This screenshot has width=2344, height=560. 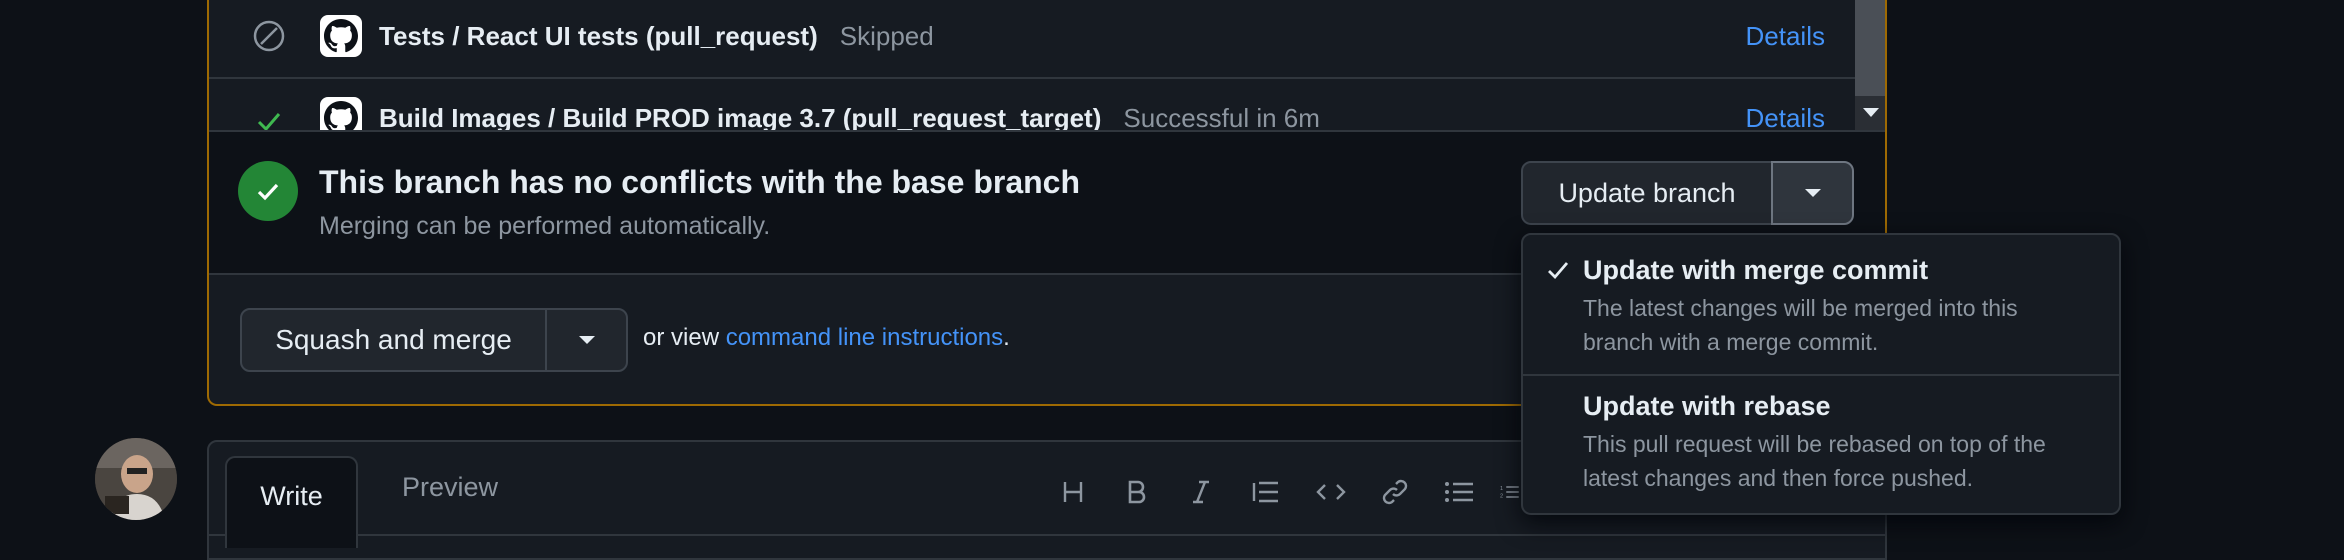 I want to click on italic-icon, so click(x=1201, y=492).